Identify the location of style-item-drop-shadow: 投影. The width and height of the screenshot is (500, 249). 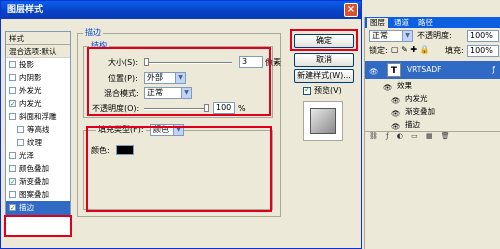
(38, 64).